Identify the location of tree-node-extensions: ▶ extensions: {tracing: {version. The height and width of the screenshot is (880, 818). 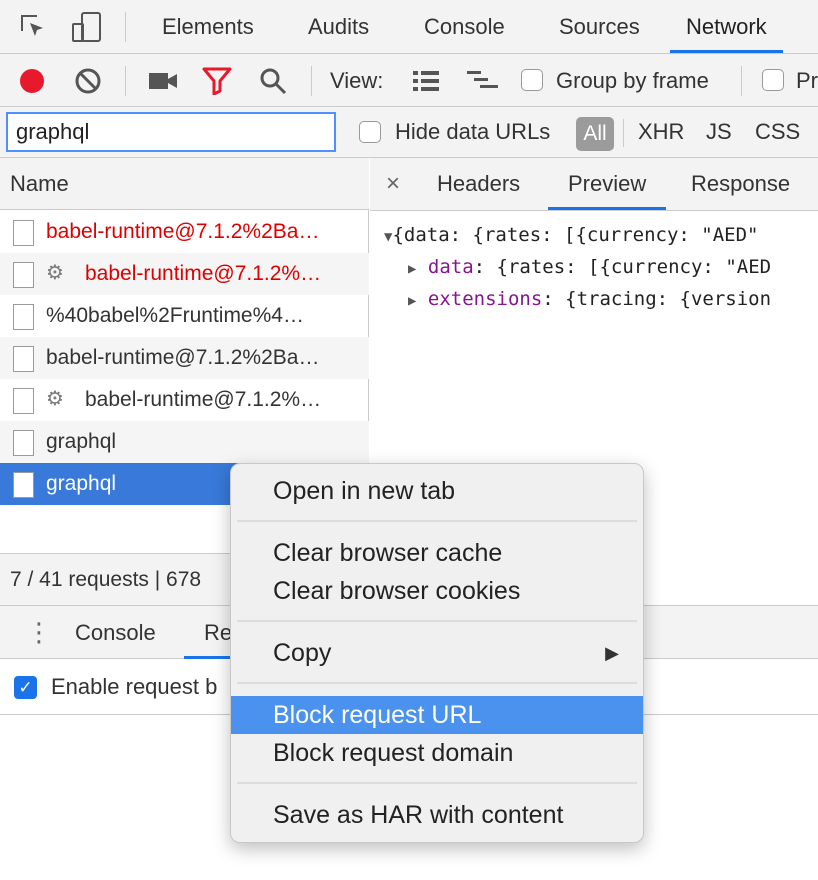
(589, 299).